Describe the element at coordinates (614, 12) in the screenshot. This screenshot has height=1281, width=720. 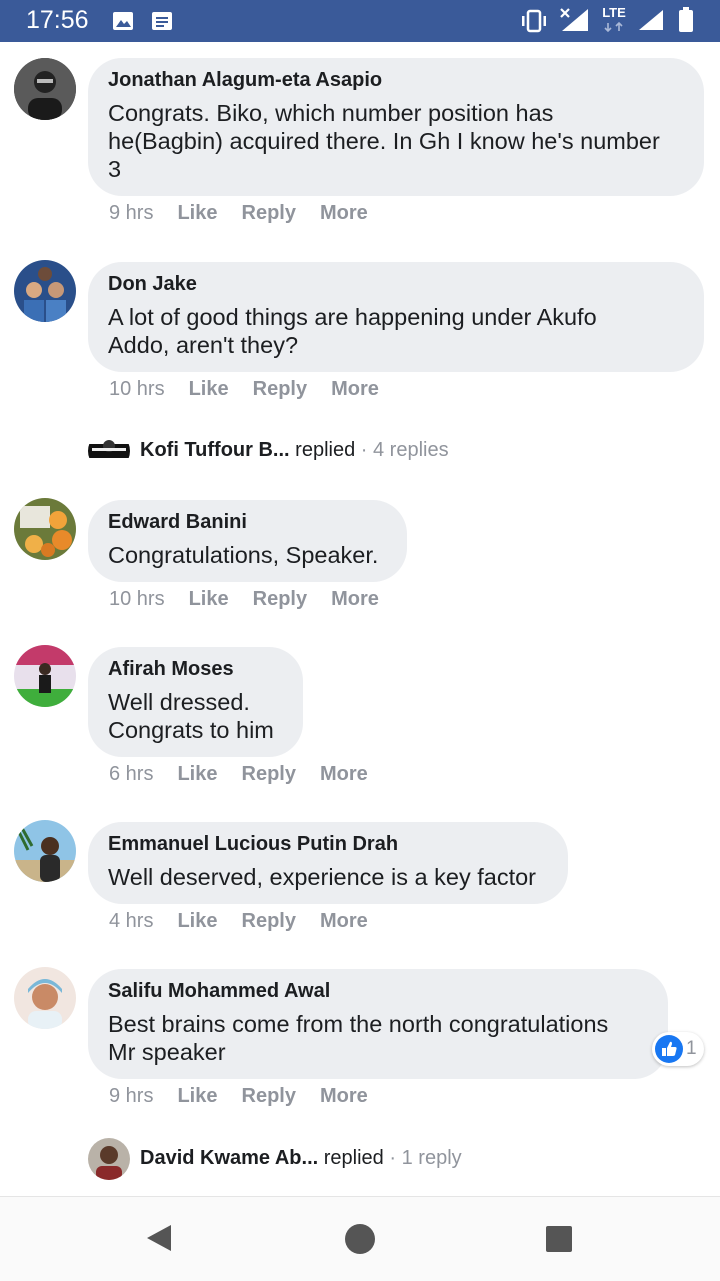
I see `lte-label: LTE` at that location.